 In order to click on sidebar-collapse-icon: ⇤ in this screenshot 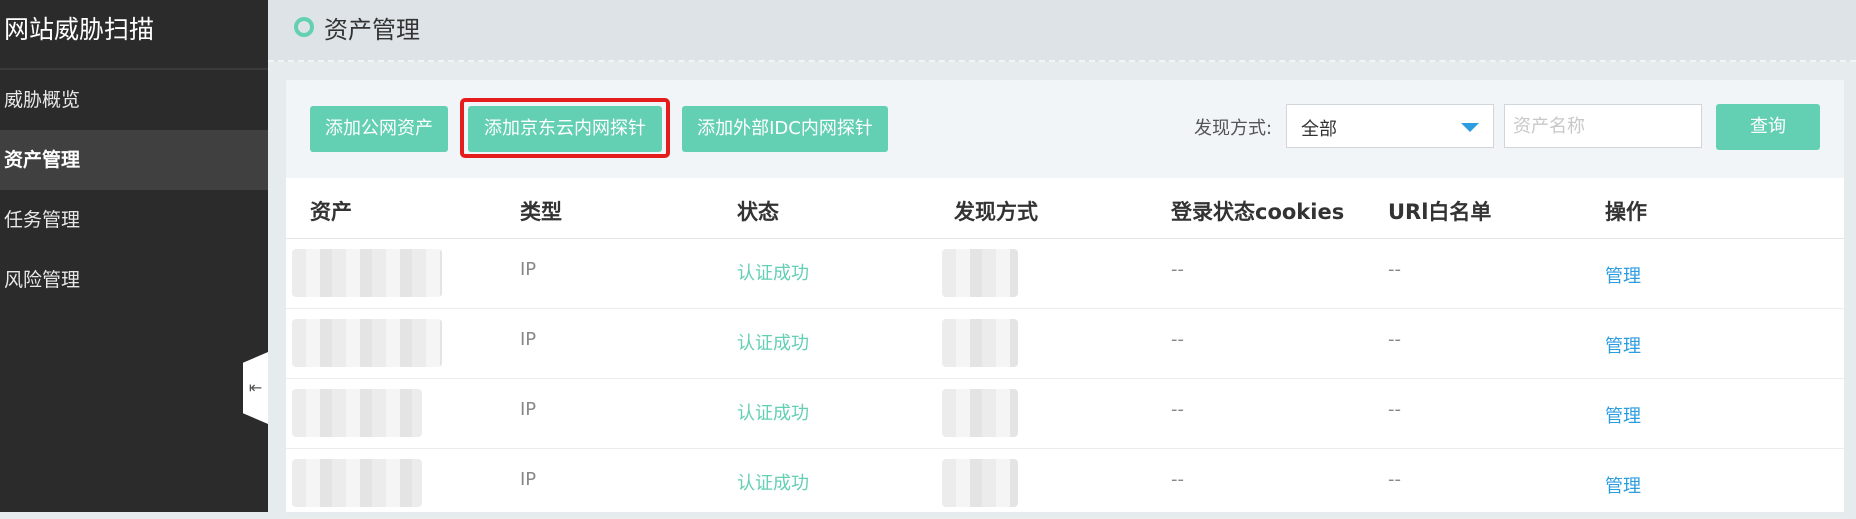, I will do `click(255, 388)`.